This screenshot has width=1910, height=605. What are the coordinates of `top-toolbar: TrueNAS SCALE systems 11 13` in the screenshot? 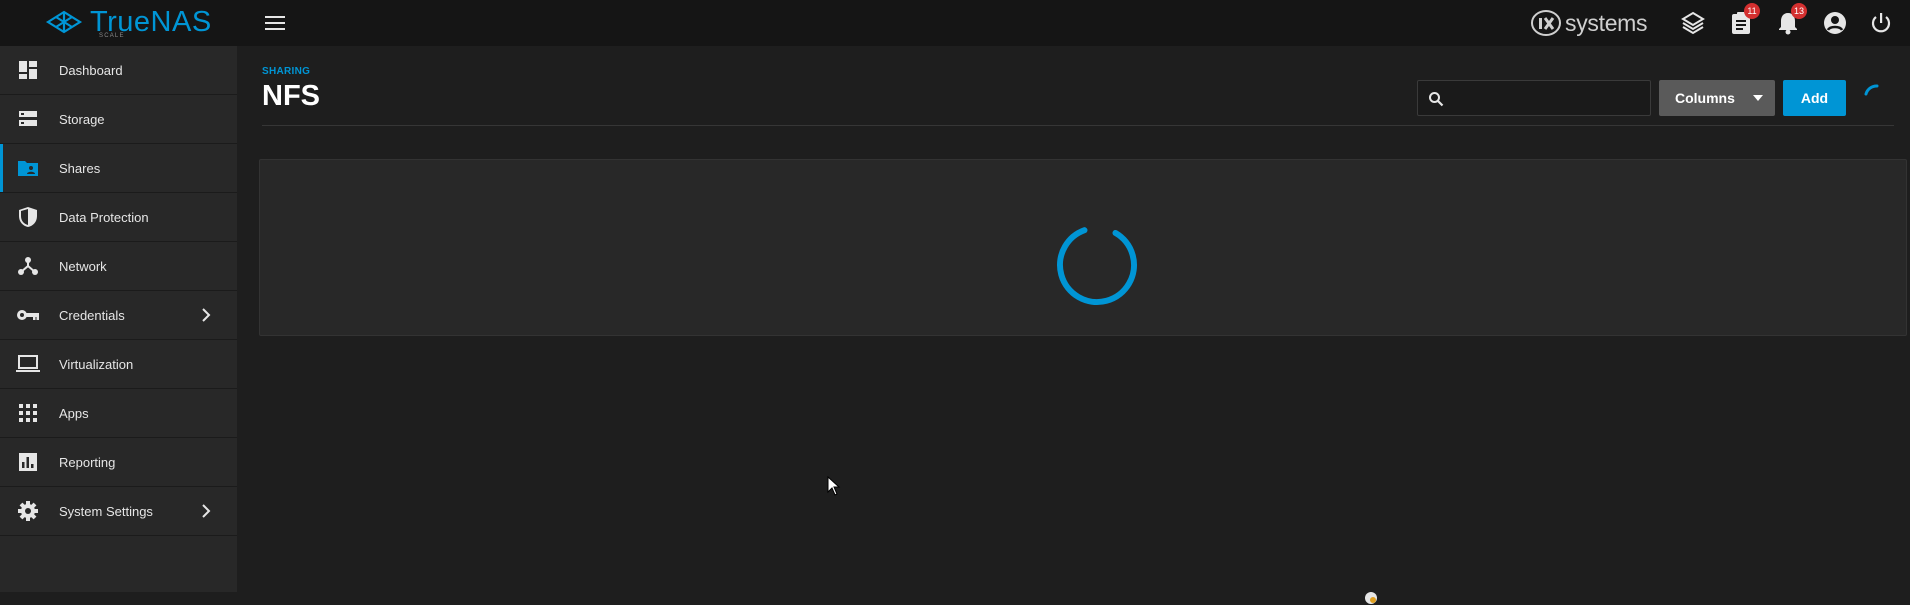 It's located at (955, 23).